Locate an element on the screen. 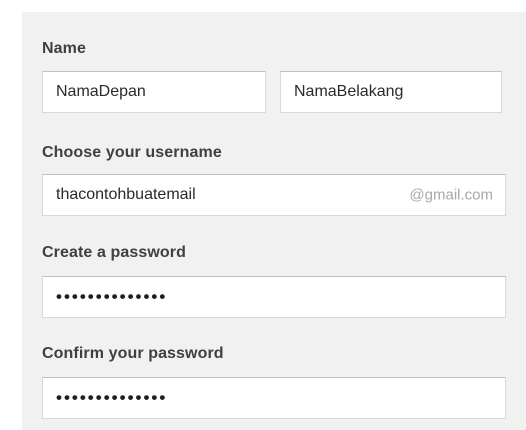  last-name-value: NamaBelakang is located at coordinates (349, 91).